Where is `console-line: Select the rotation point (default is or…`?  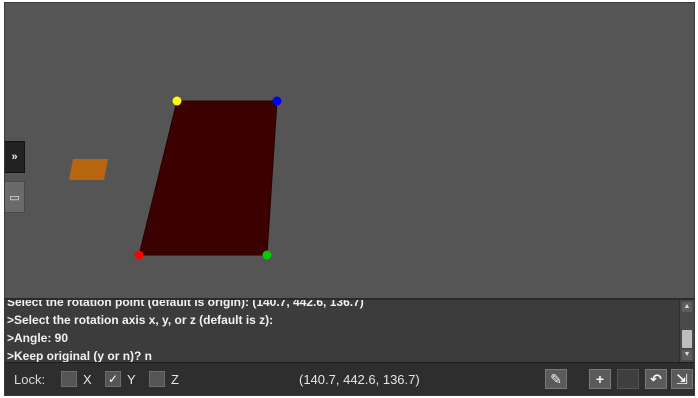
console-line: Select the rotation point (default is or… is located at coordinates (185, 303).